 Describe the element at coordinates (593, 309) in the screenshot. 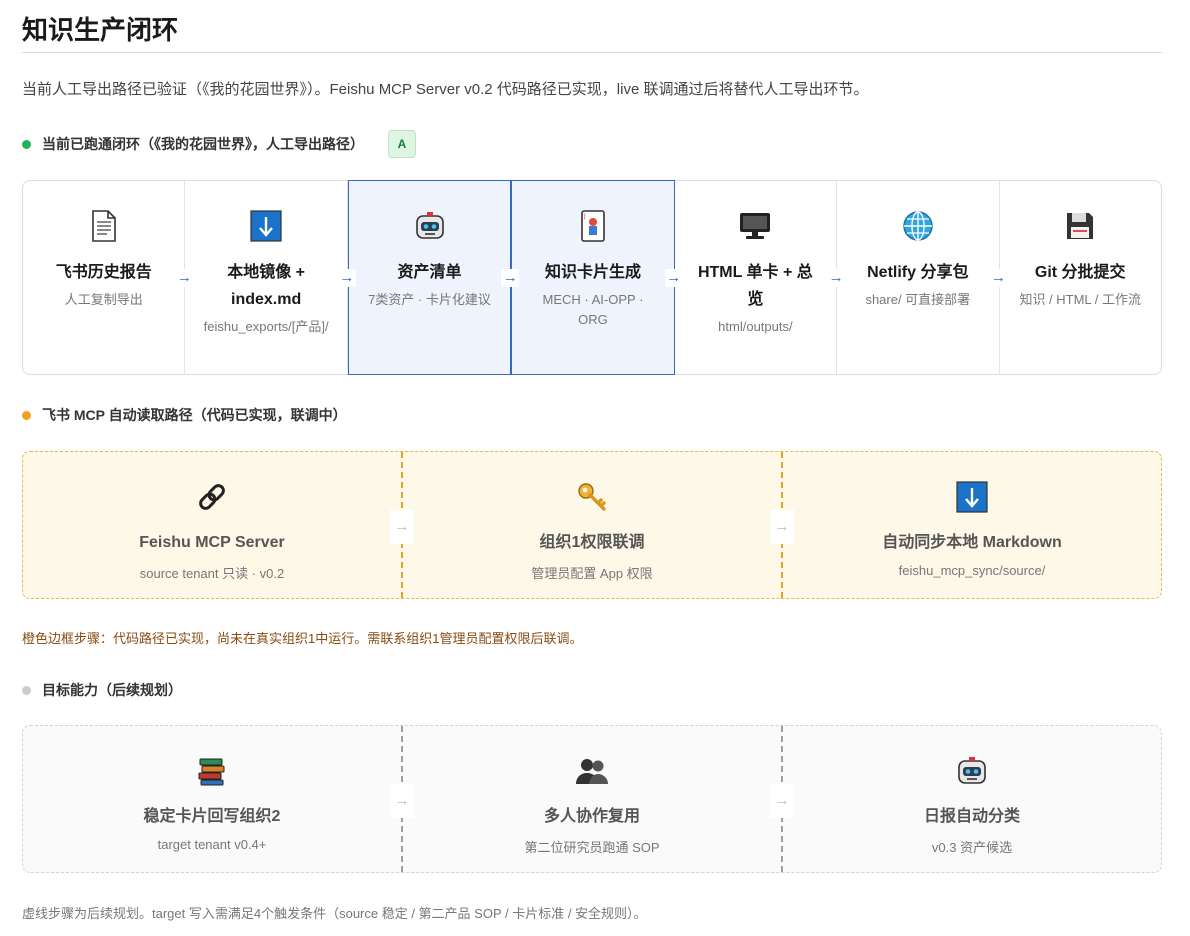

I see `step-subtitle: MECH · AI-OPP · ORG` at that location.